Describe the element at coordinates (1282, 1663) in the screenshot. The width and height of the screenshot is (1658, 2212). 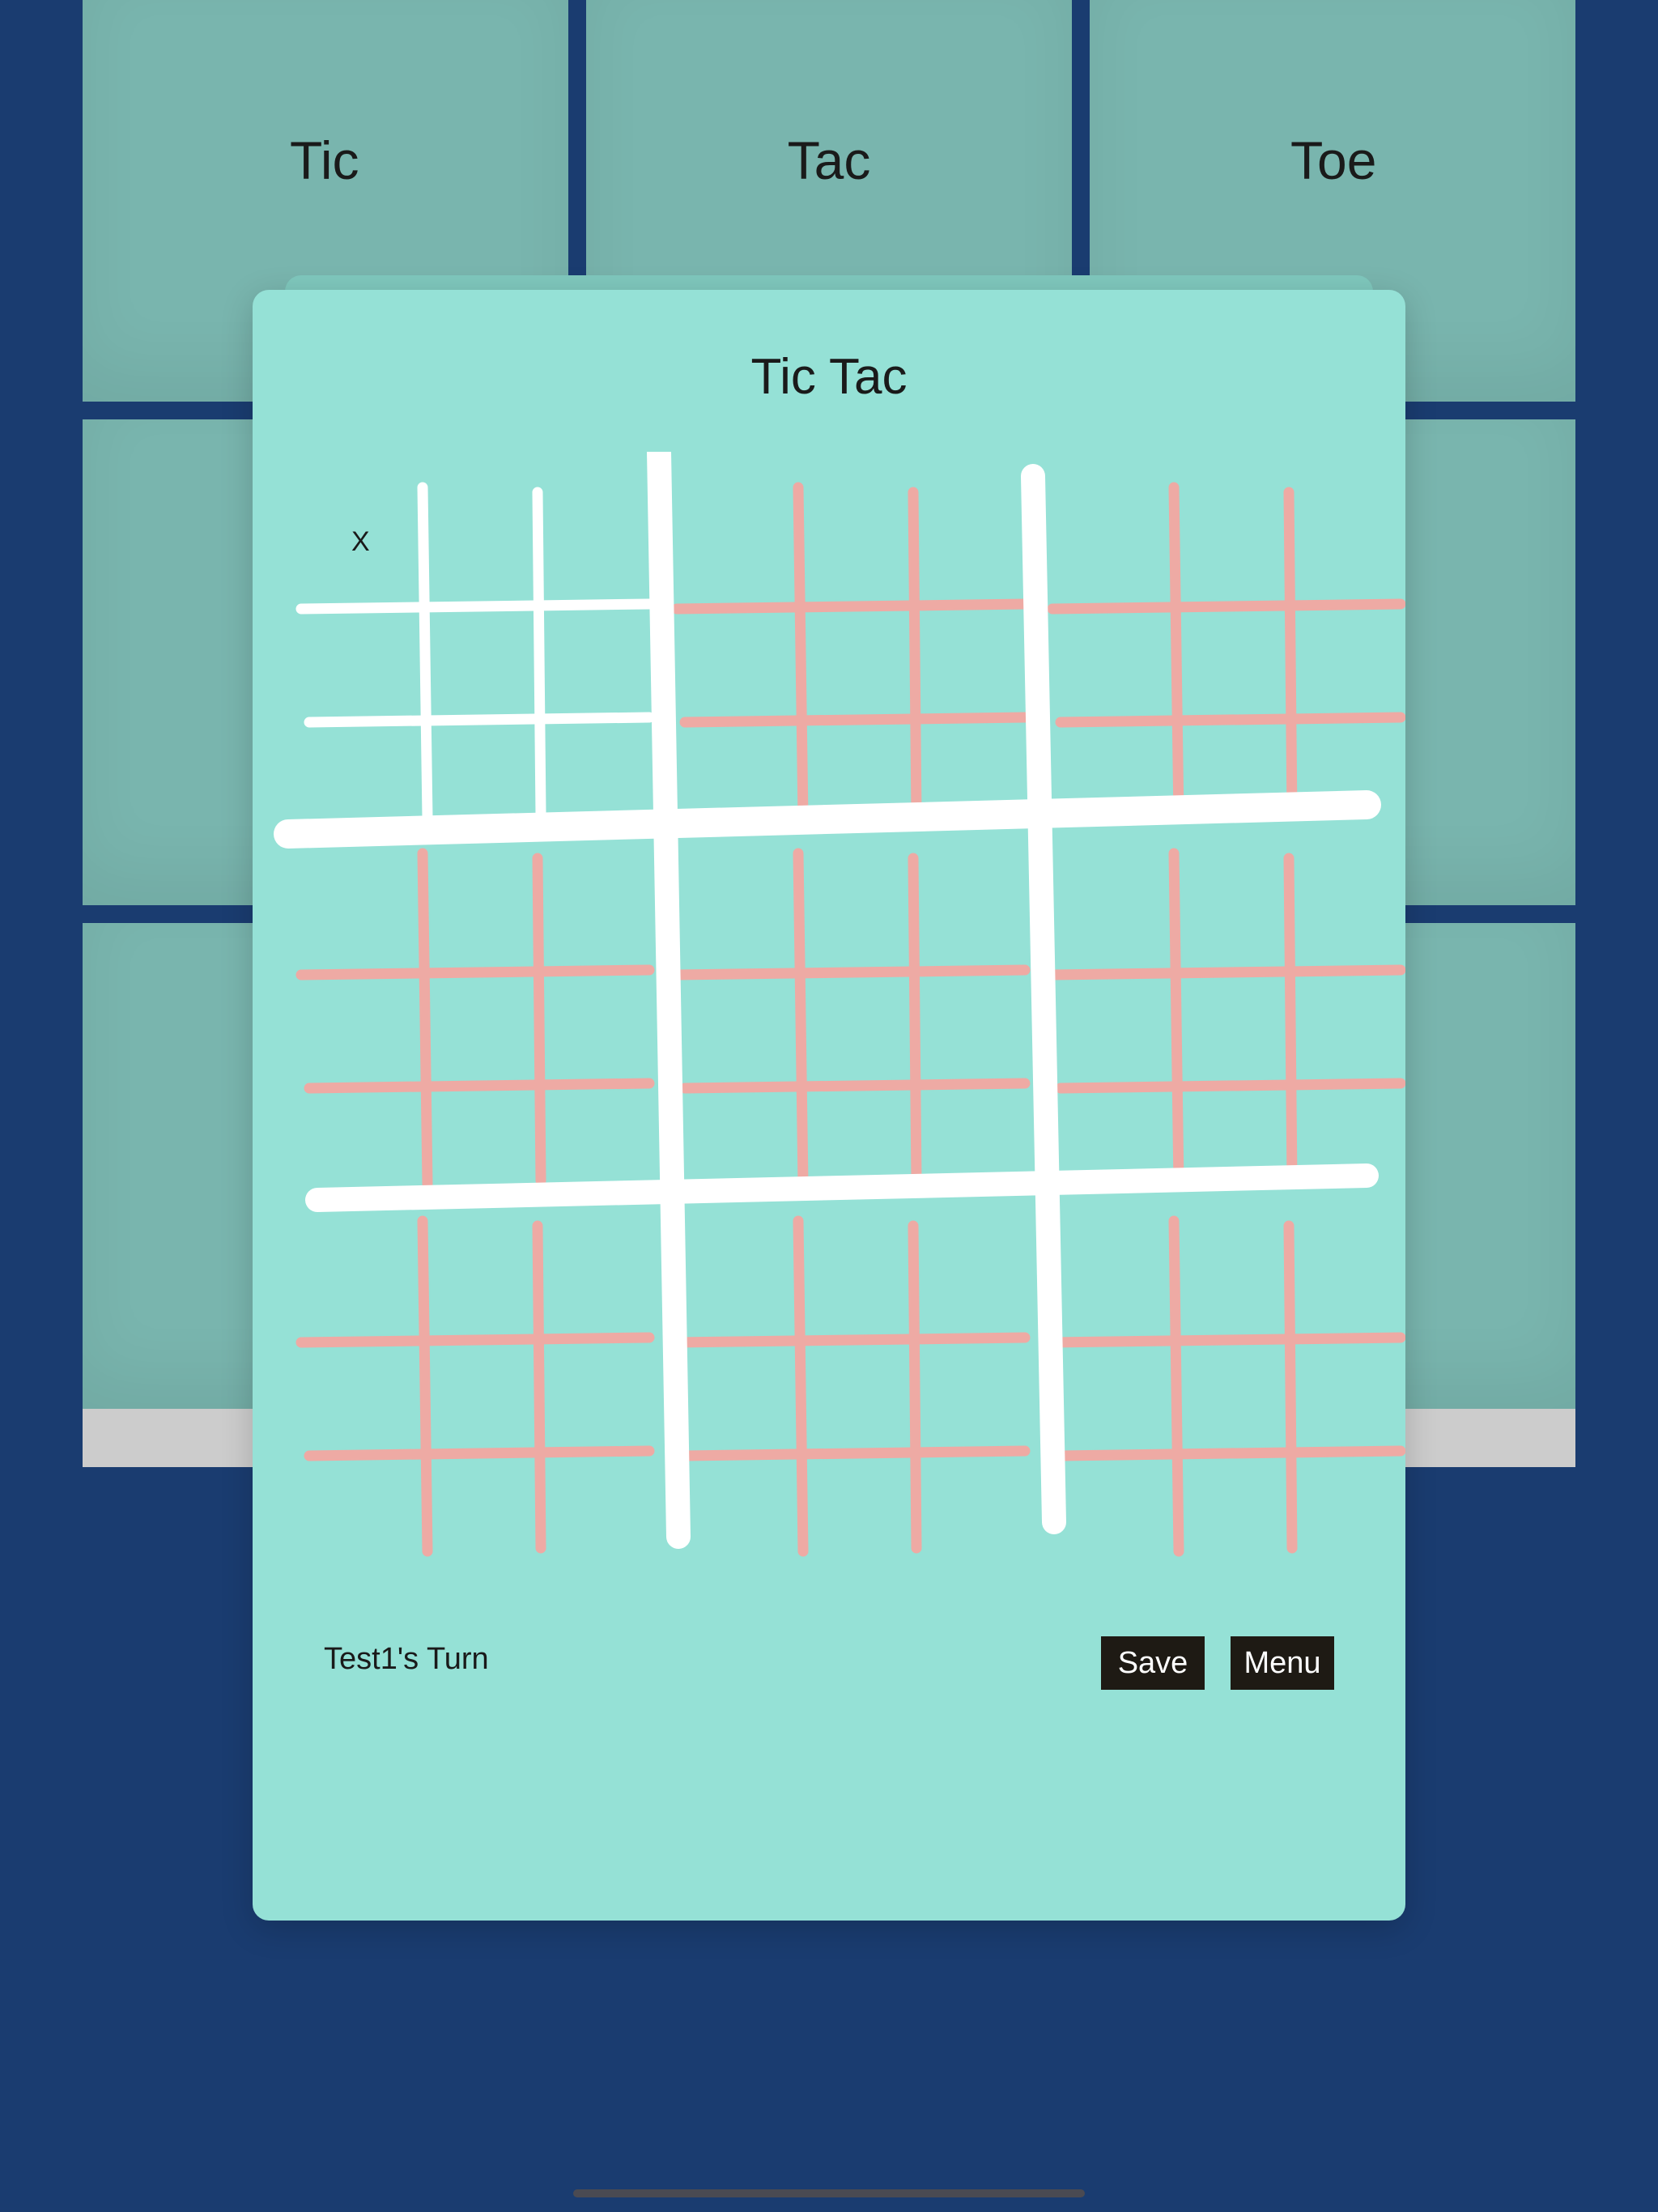
I see `menu-button: Menu` at that location.